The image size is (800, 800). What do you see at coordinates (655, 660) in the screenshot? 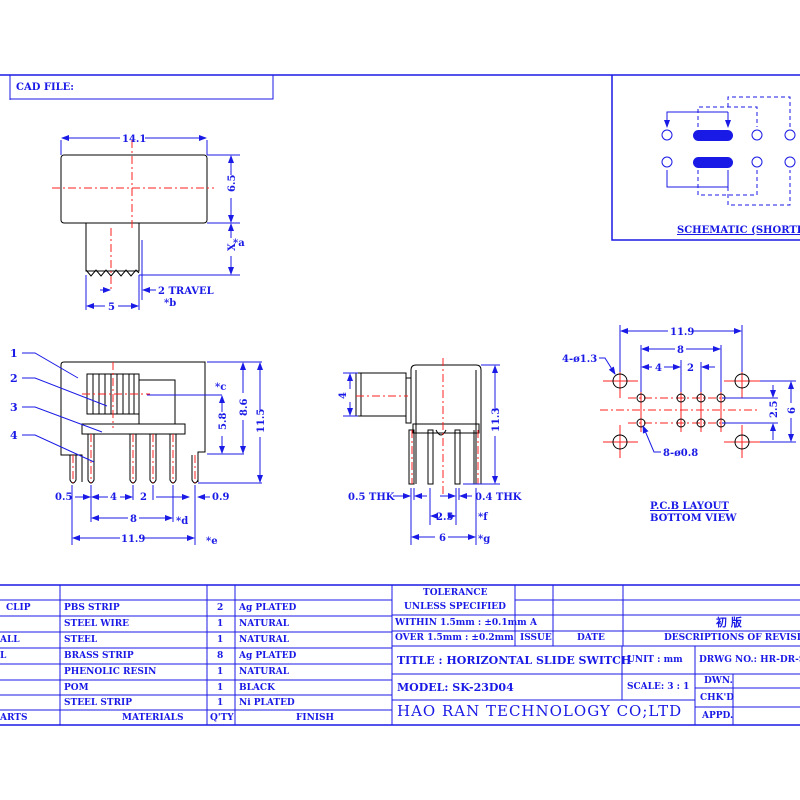
I see `unit-label: UNIT : mm` at bounding box center [655, 660].